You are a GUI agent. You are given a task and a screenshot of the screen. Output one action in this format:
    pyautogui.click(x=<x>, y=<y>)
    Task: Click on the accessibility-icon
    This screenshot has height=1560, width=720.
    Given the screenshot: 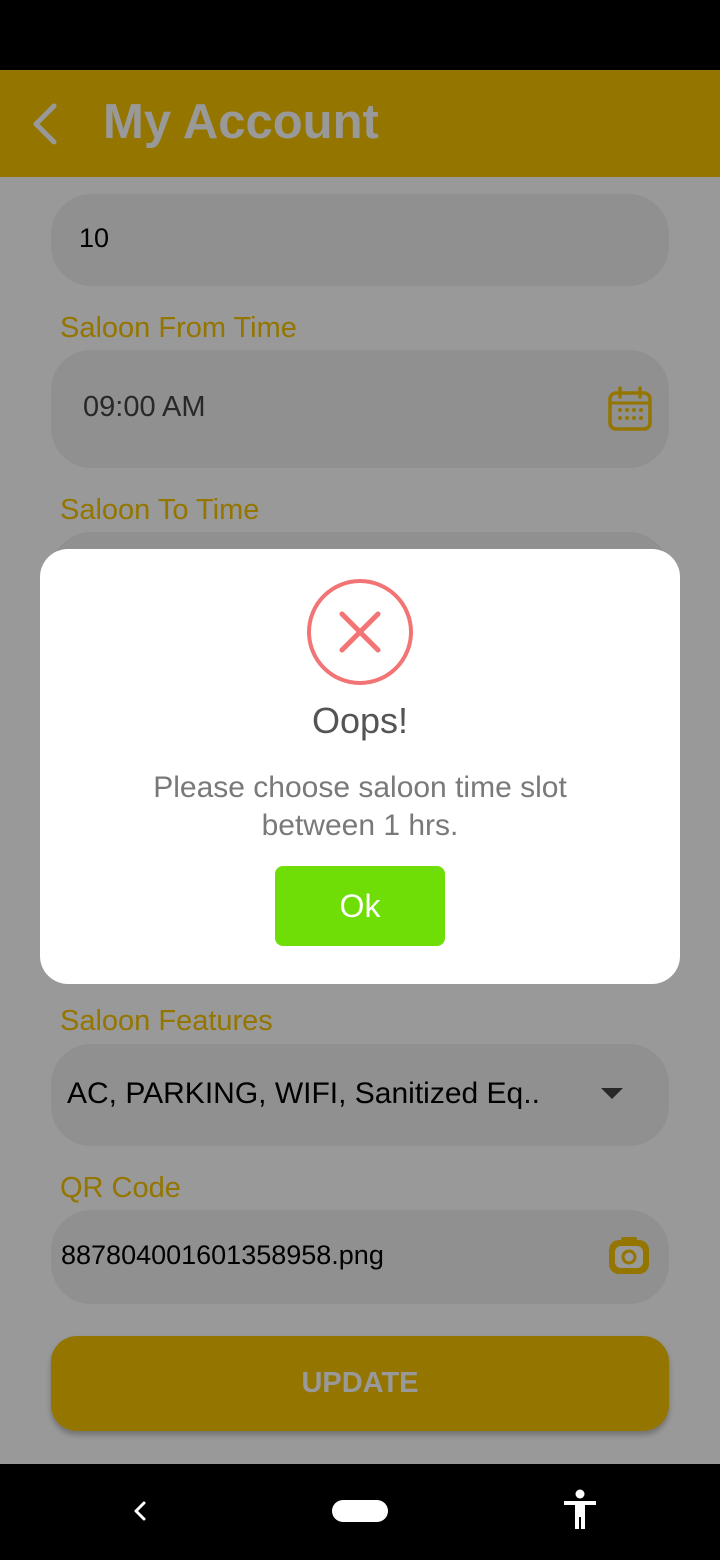 What is the action you would take?
    pyautogui.click(x=580, y=1510)
    